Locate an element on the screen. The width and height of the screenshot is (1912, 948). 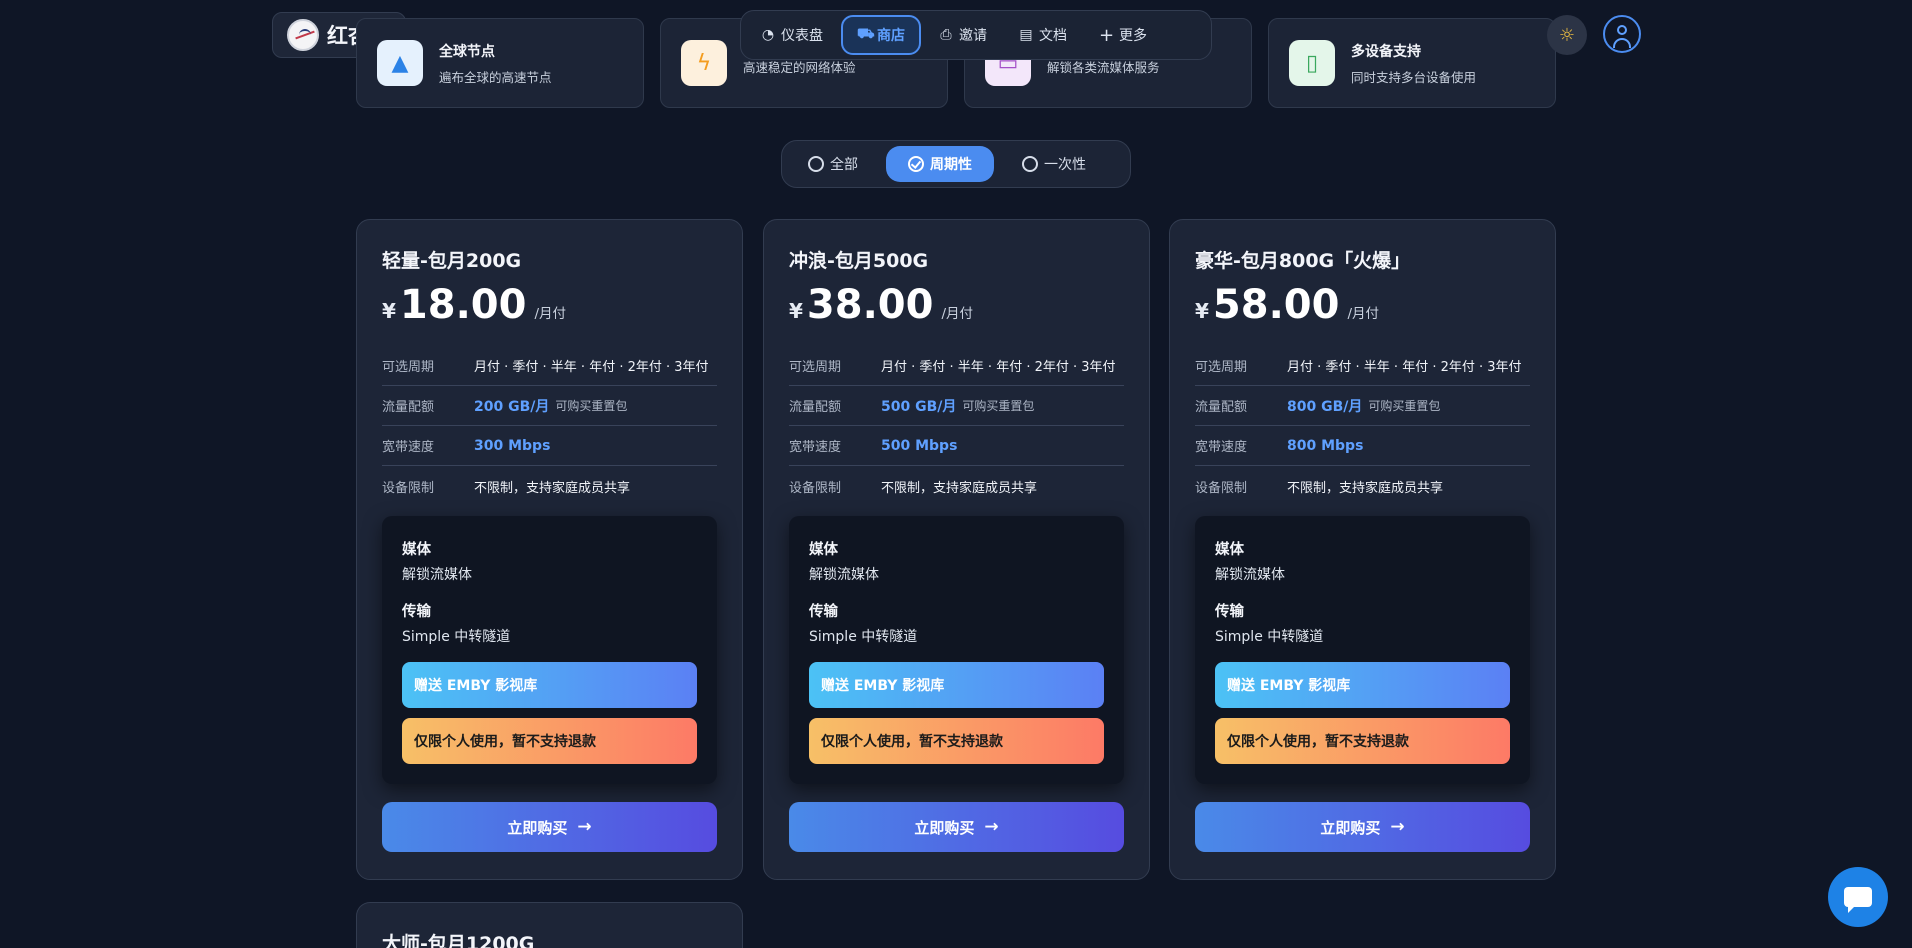
cart-icon: ⛟ is located at coordinates (866, 34).